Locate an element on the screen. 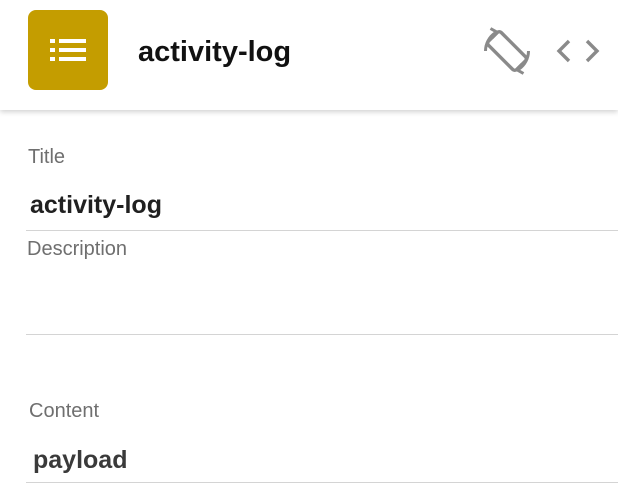 Image resolution: width=618 pixels, height=488 pixels. title-field-input: activity-log is located at coordinates (96, 205).